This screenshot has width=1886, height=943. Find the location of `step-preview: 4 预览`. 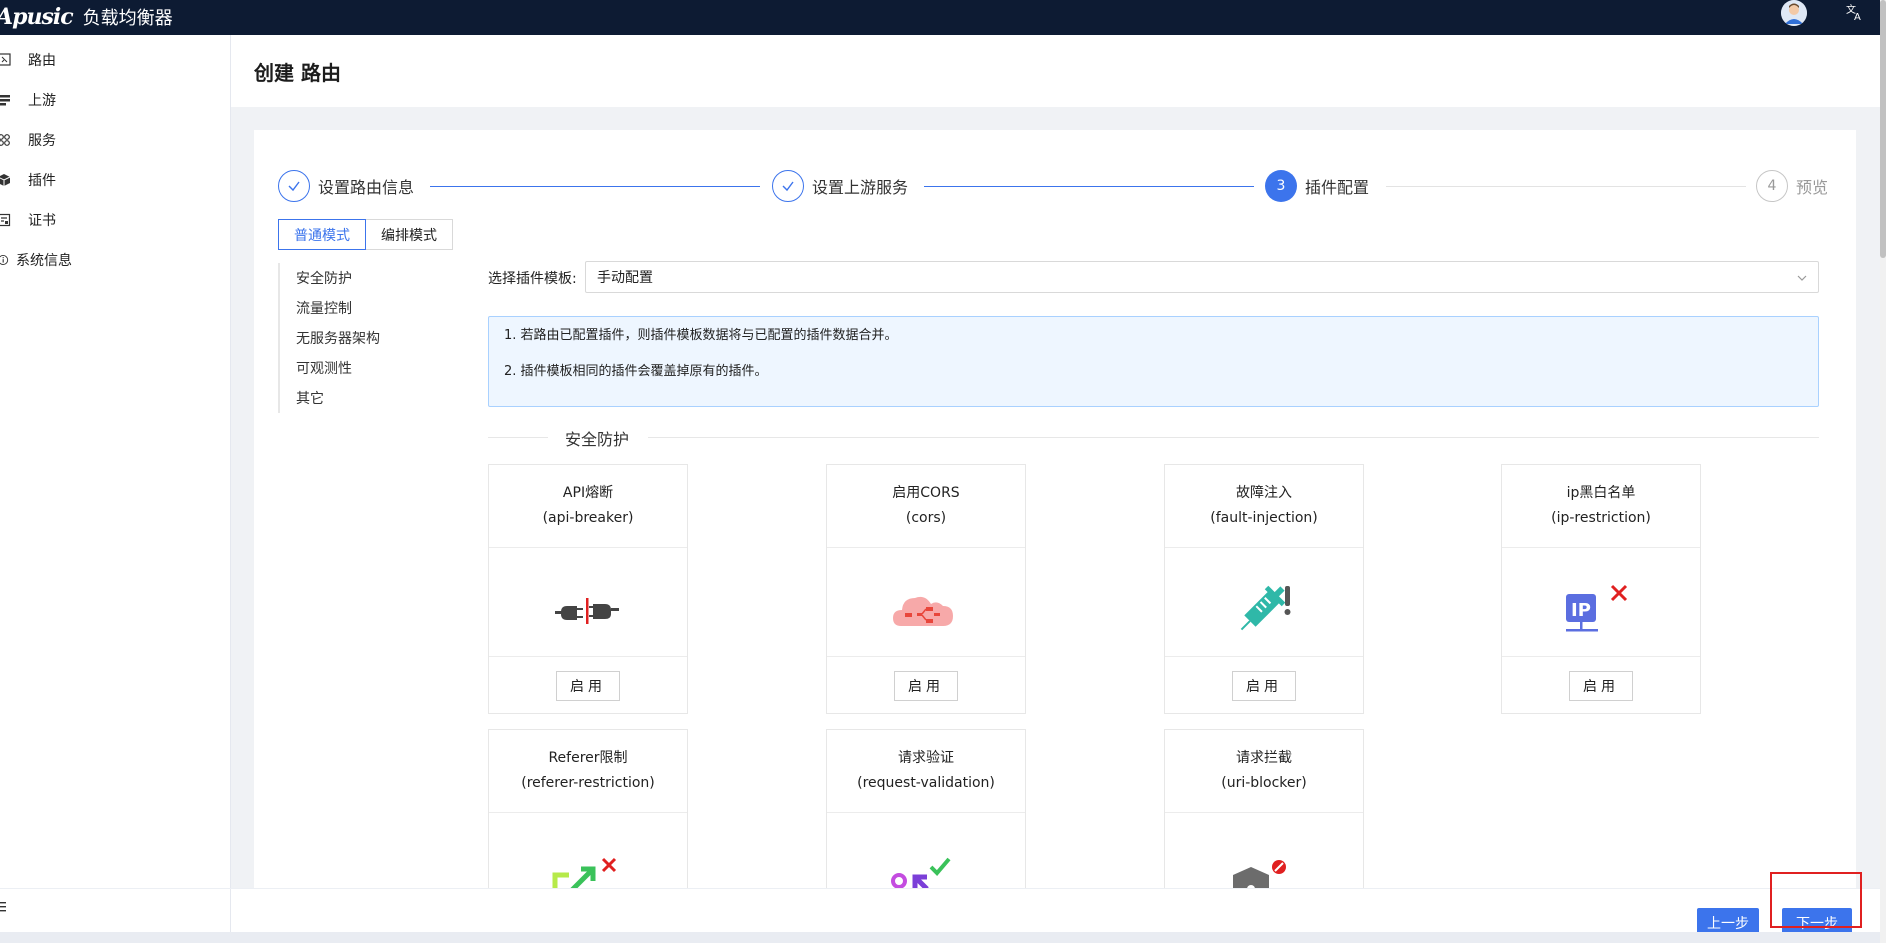

step-preview: 4 预览 is located at coordinates (1792, 186).